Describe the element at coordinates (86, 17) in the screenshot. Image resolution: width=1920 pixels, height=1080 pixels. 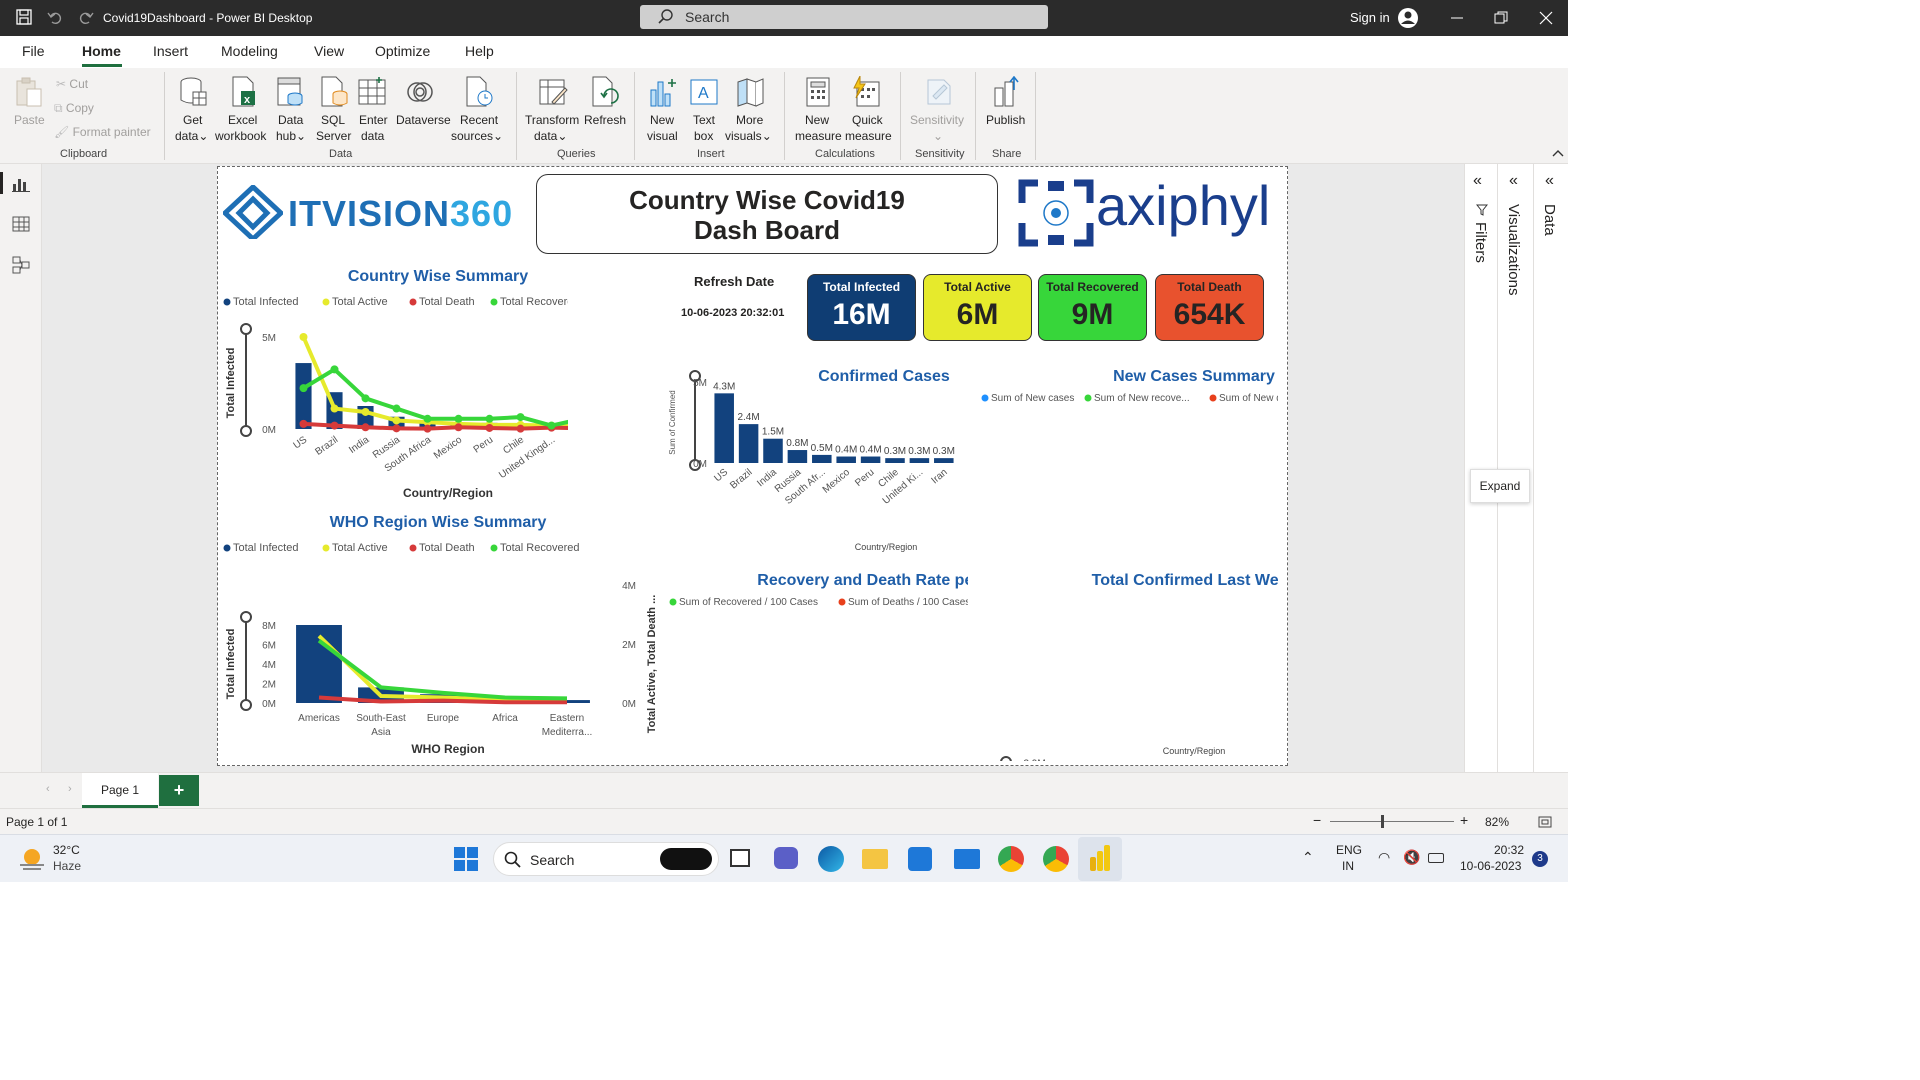
I see `redo-icon` at that location.